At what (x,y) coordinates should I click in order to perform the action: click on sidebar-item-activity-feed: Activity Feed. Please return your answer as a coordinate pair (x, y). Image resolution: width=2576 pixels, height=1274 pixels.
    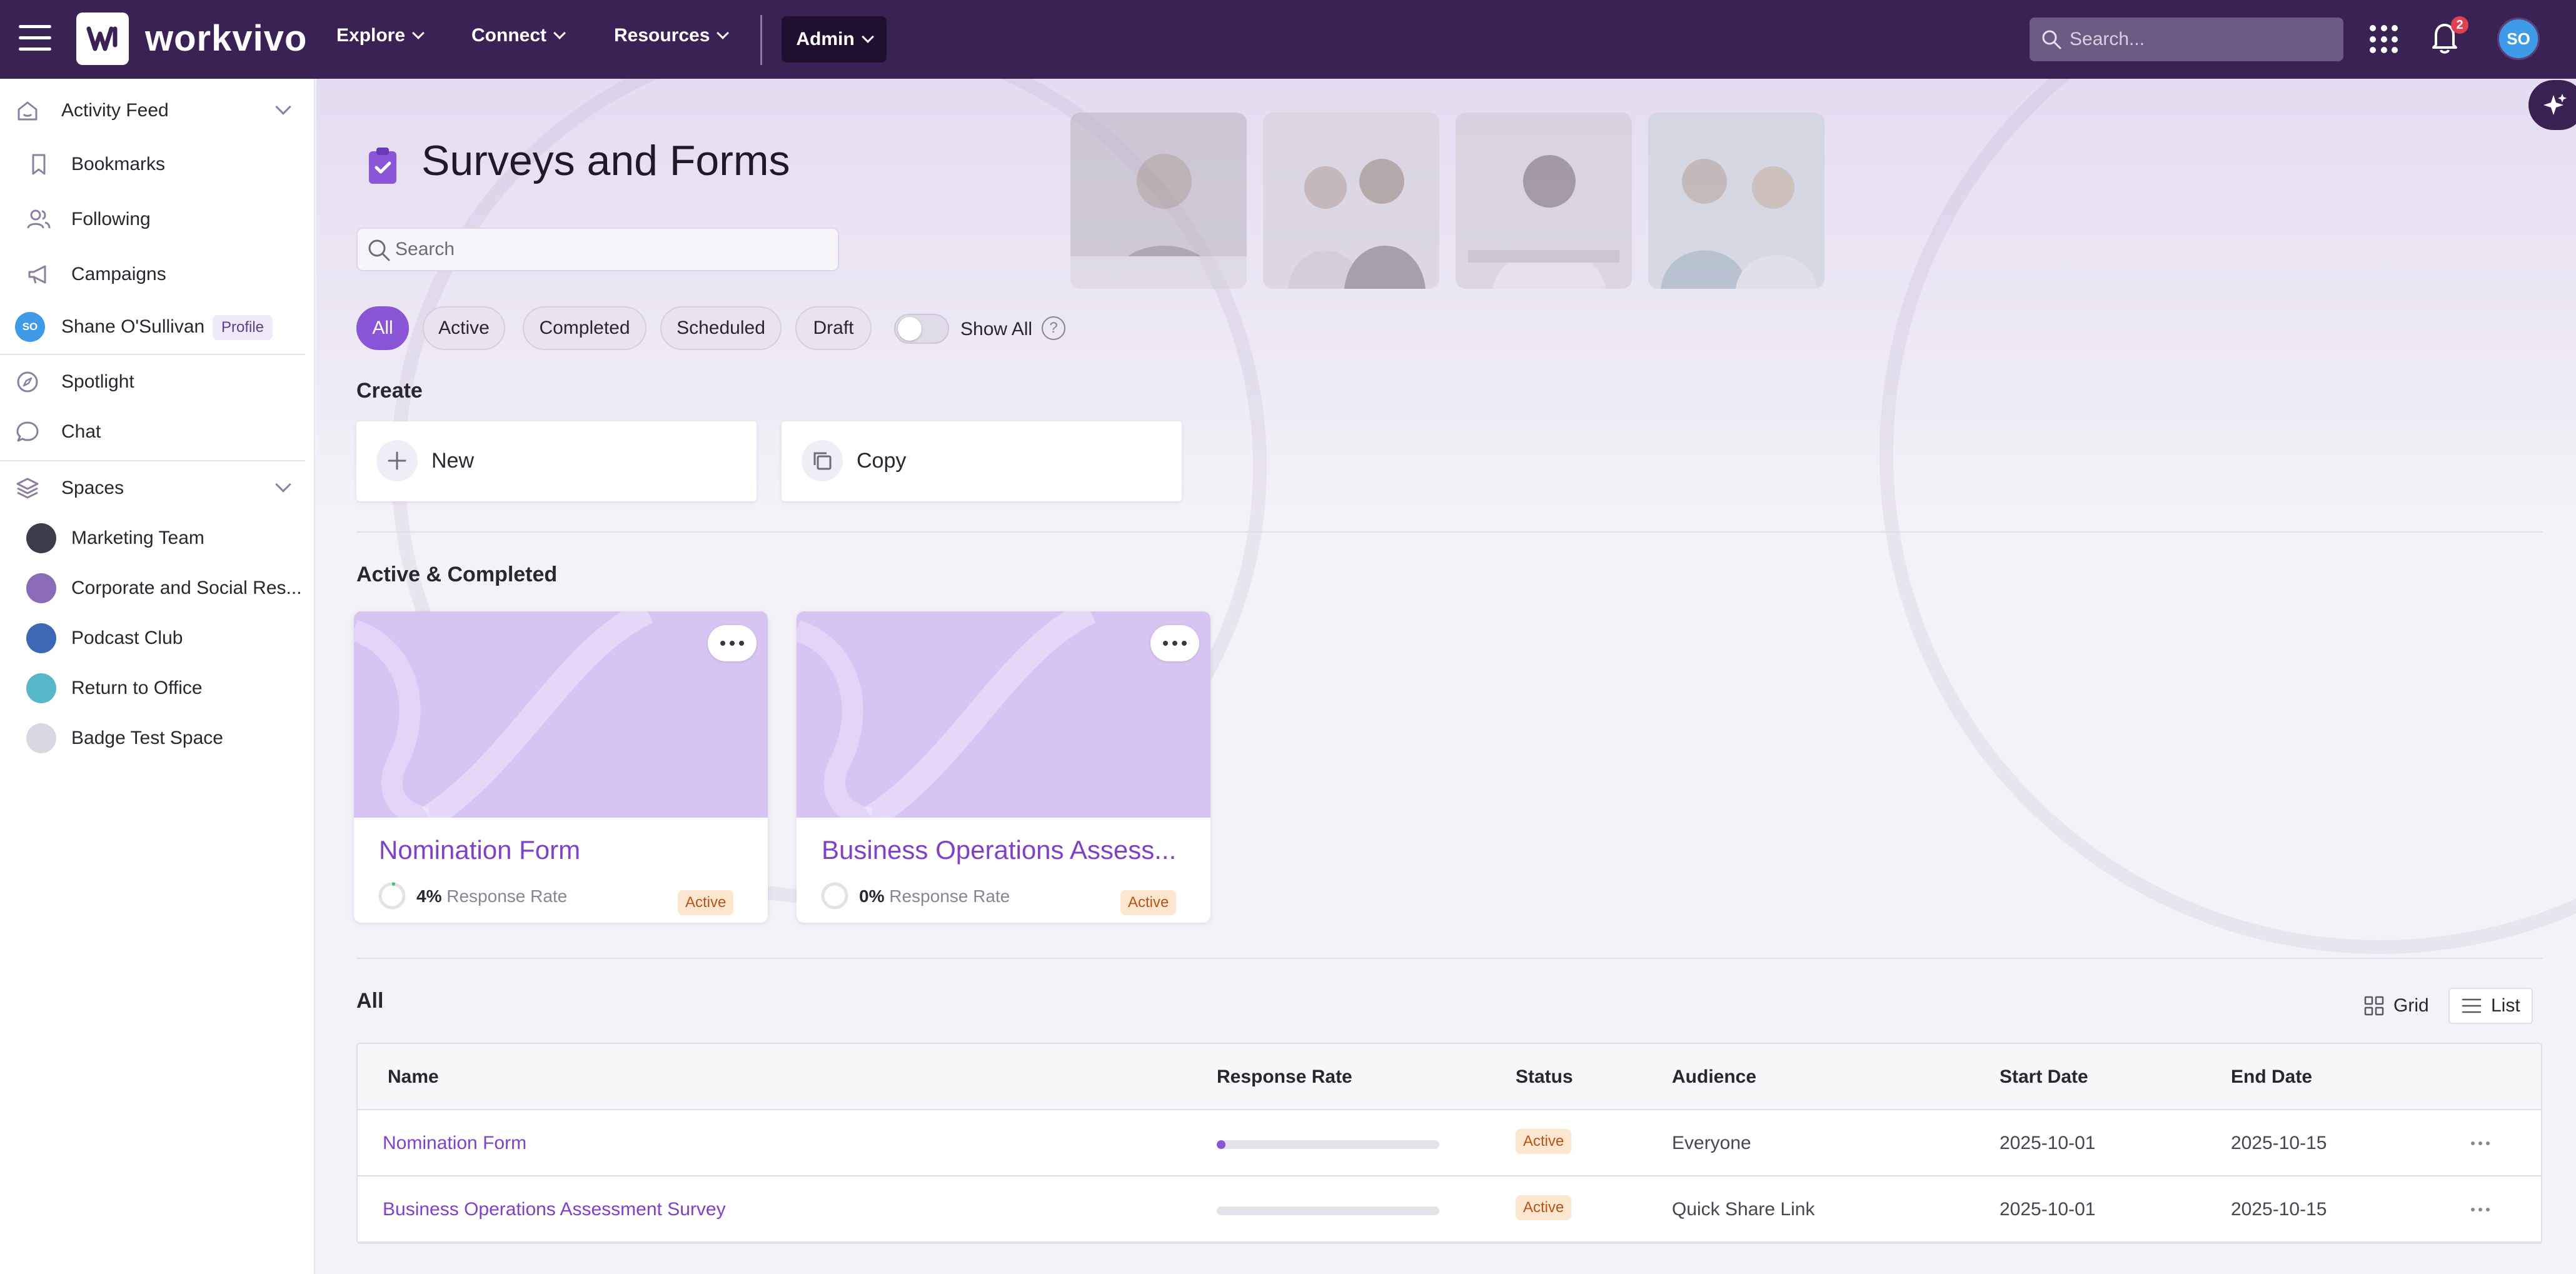
    Looking at the image, I should click on (157, 111).